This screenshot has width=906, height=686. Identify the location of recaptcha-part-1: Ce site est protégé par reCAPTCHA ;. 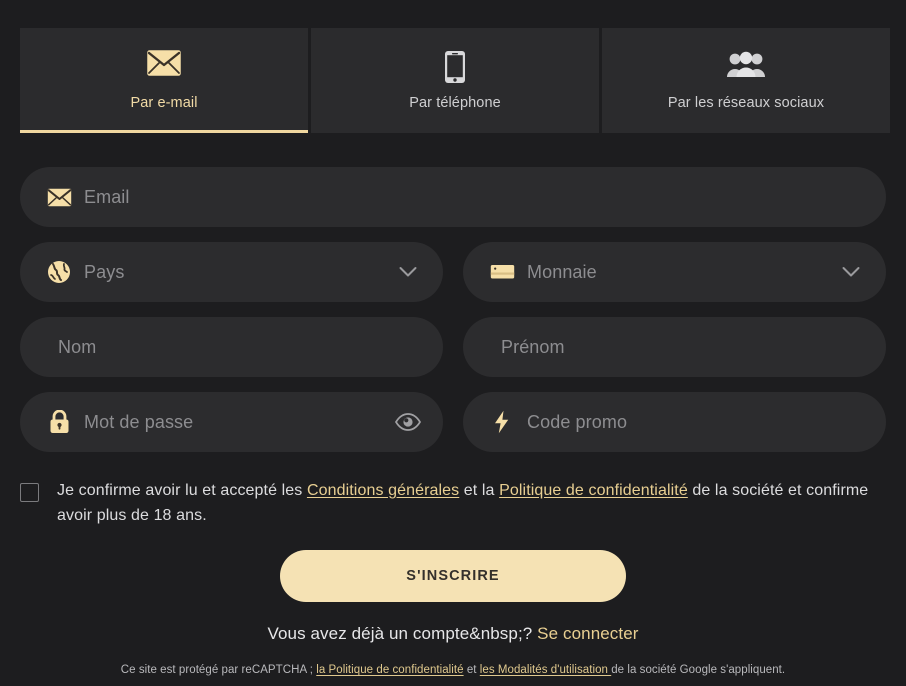
(218, 670).